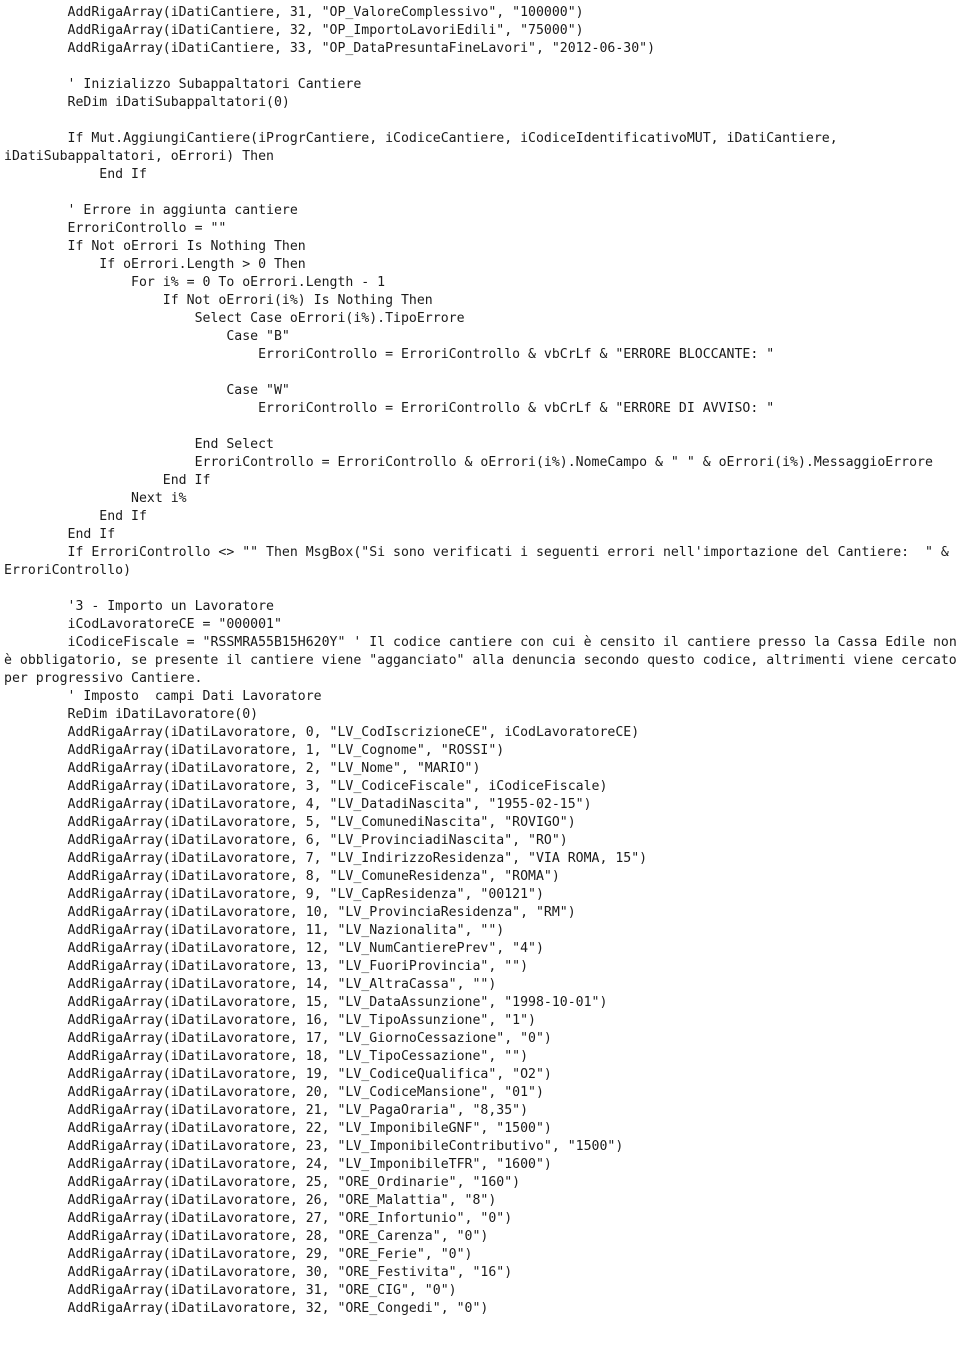  I want to click on code-line: If oErrori.Length > 0 Then, so click(202, 264).